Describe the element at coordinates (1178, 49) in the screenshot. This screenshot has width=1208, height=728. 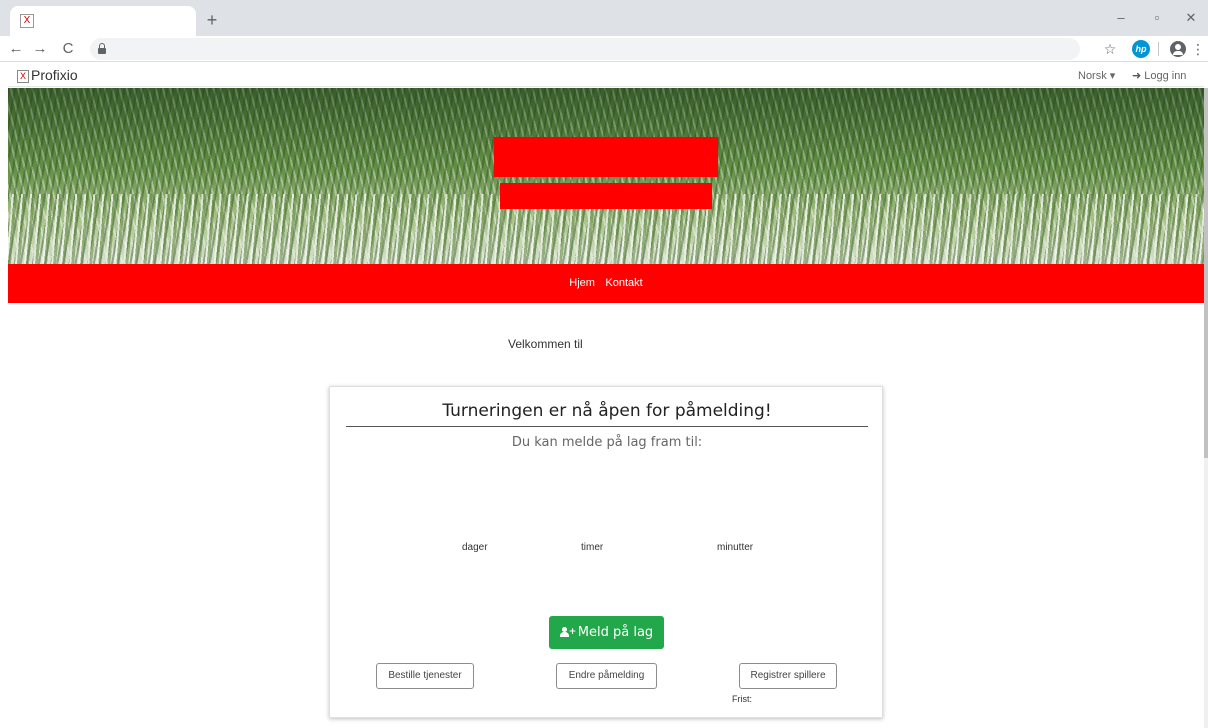
I see `profile-icon` at that location.